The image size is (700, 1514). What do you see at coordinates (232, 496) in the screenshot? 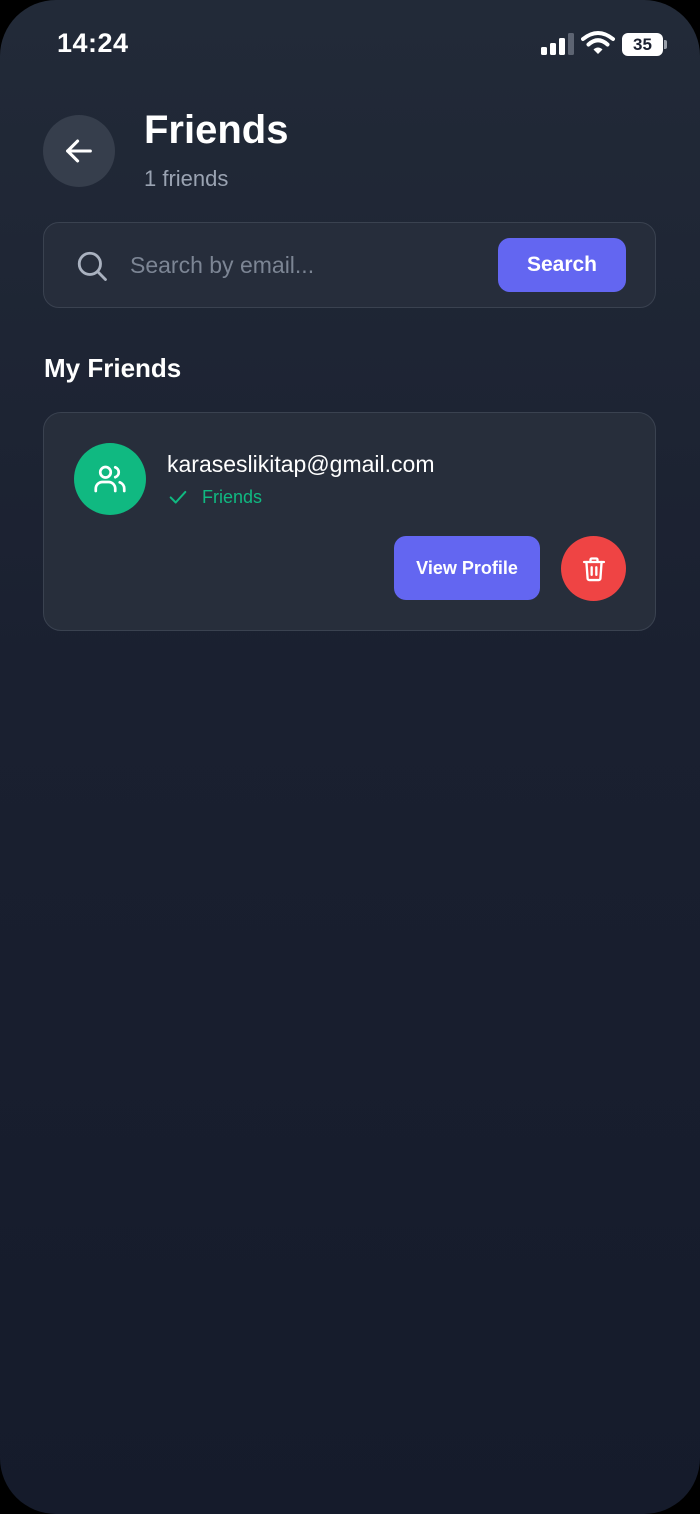
I see `friend-status-label: Friends` at bounding box center [232, 496].